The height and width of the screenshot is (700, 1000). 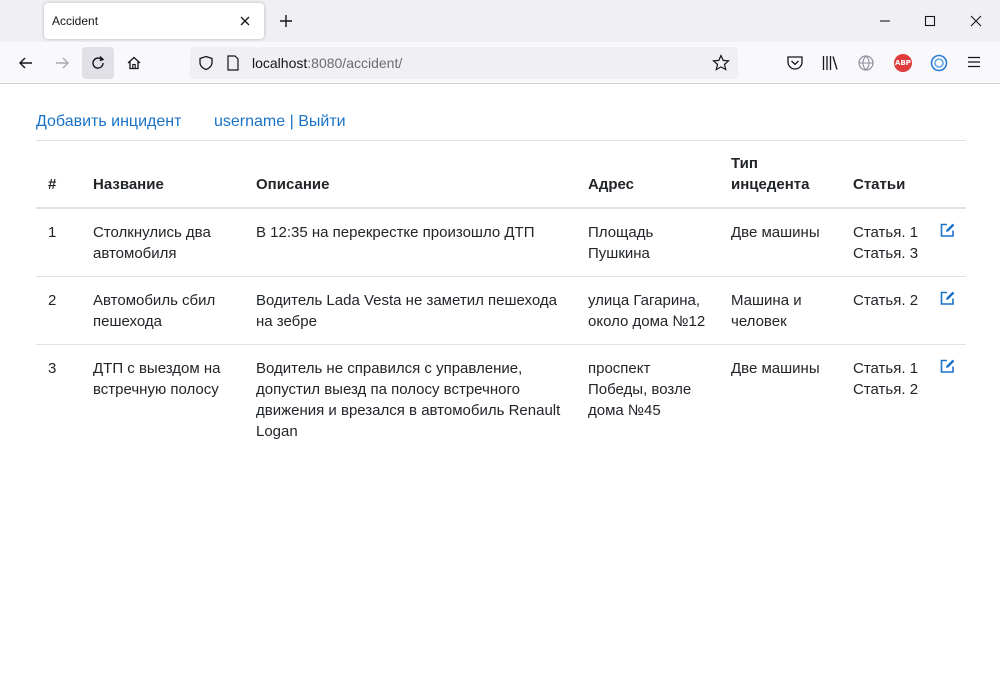 I want to click on library-icon, so click(x=830, y=63).